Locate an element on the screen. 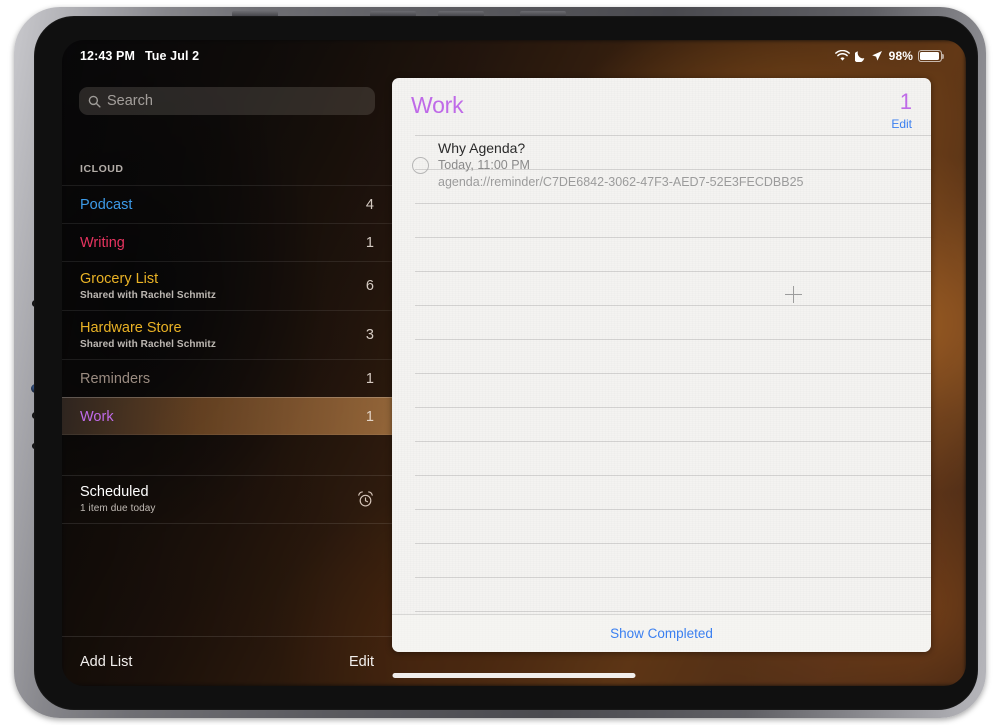 This screenshot has height=725, width=1000. sidebar-smart-list-group: Scheduled 1 item due today is located at coordinates (227, 499).